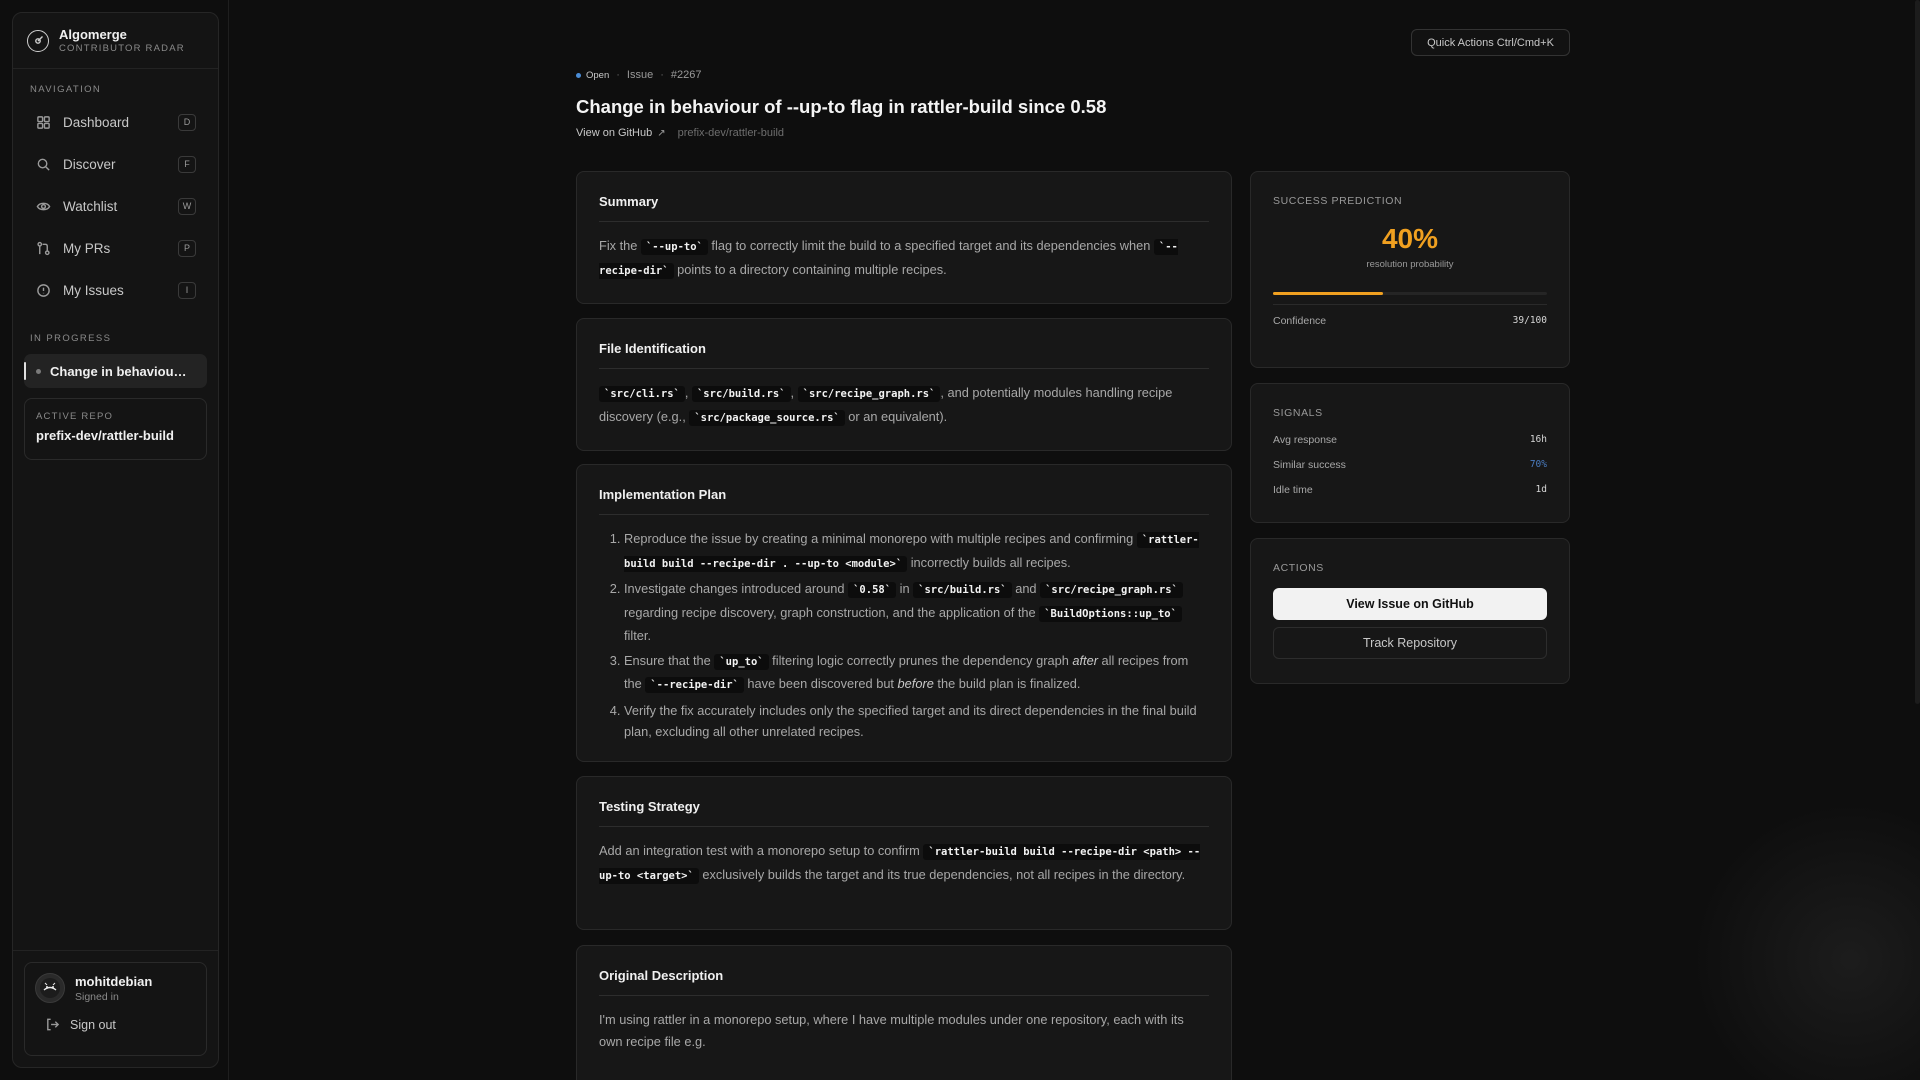 The image size is (1920, 1080). What do you see at coordinates (1410, 490) in the screenshot?
I see `signal-row-idle-time: Idle time 1d` at bounding box center [1410, 490].